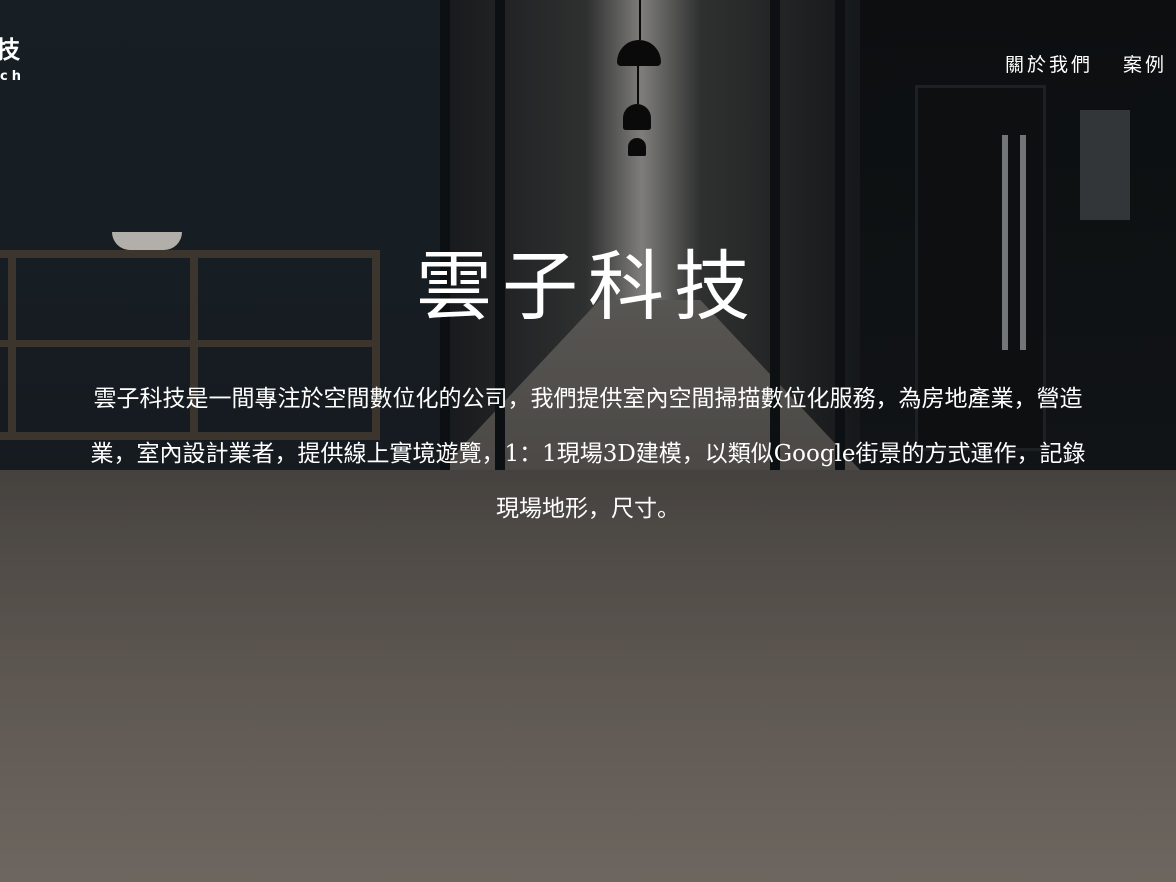 The height and width of the screenshot is (882, 1176). Describe the element at coordinates (11, 50) in the screenshot. I see `brand-logo-text: 技` at that location.